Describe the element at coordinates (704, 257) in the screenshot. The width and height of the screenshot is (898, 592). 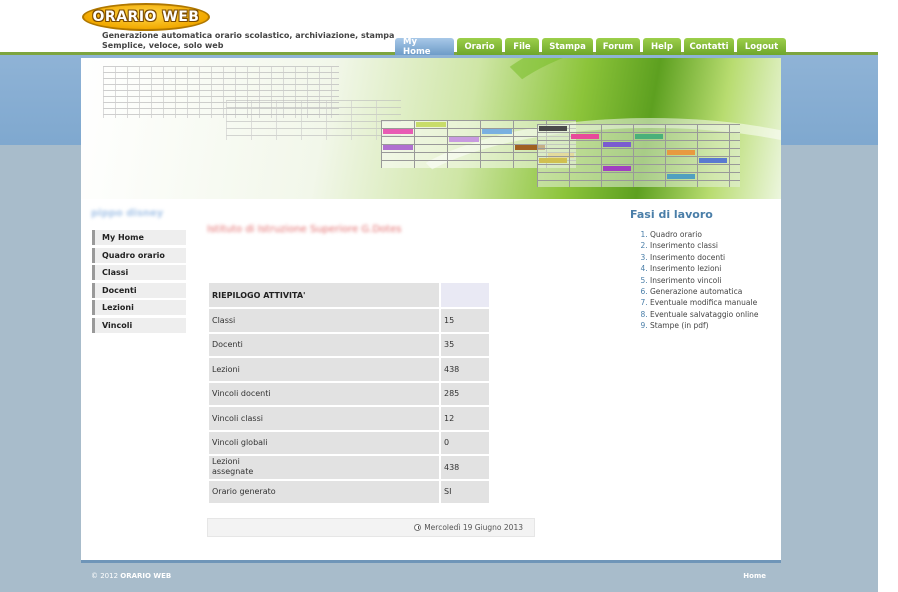
I see `list-item: Inserimento docenti` at that location.